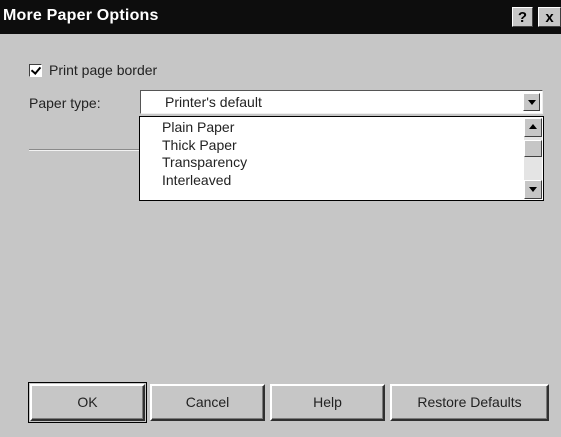 This screenshot has height=437, width=561. Describe the element at coordinates (533, 148) in the screenshot. I see `scroll-thumb` at that location.